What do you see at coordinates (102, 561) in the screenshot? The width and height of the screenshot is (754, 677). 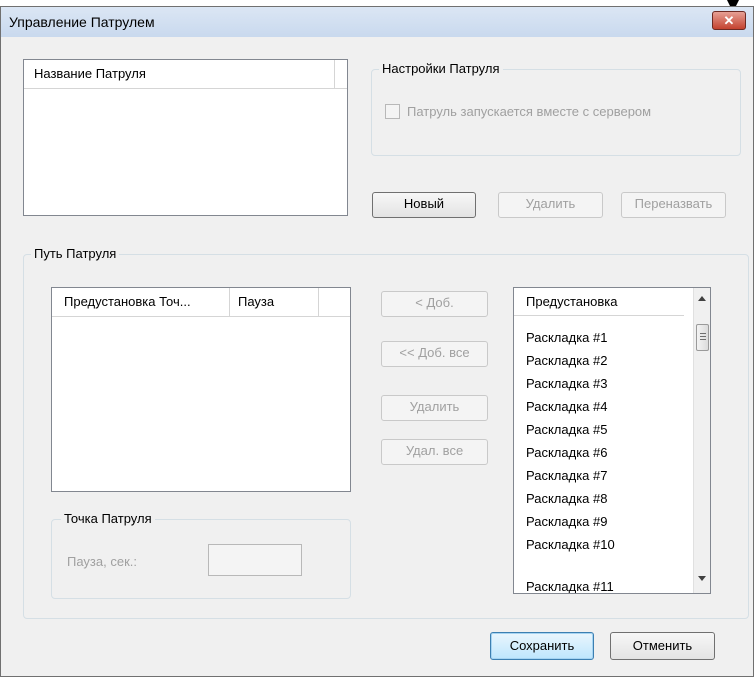 I see `pause-label: Пауза, сек.:` at bounding box center [102, 561].